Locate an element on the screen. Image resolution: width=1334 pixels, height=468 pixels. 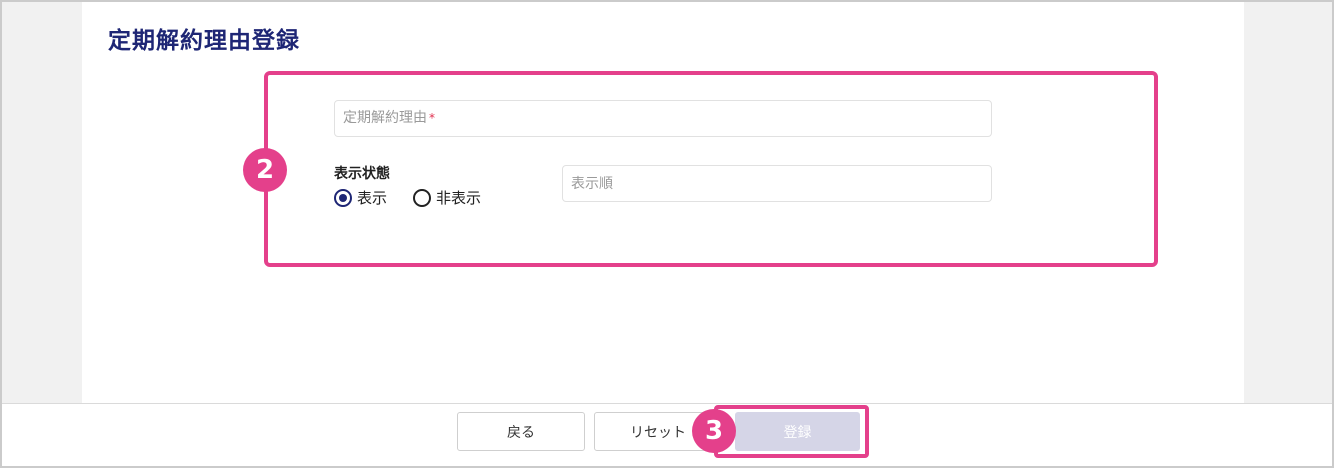
radio-option-show: 表示 is located at coordinates (363, 199).